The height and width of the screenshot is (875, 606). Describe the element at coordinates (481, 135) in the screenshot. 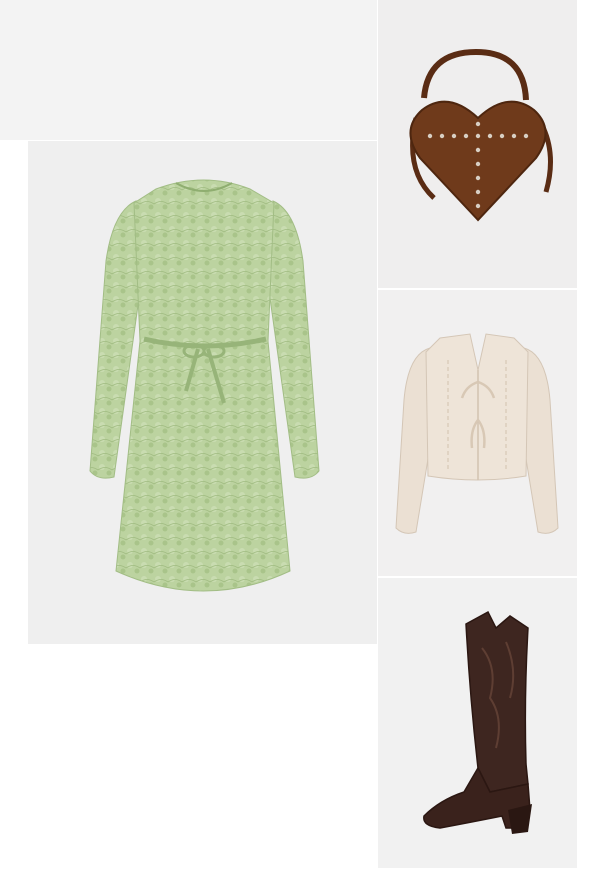

I see `heart-bag-icon` at that location.